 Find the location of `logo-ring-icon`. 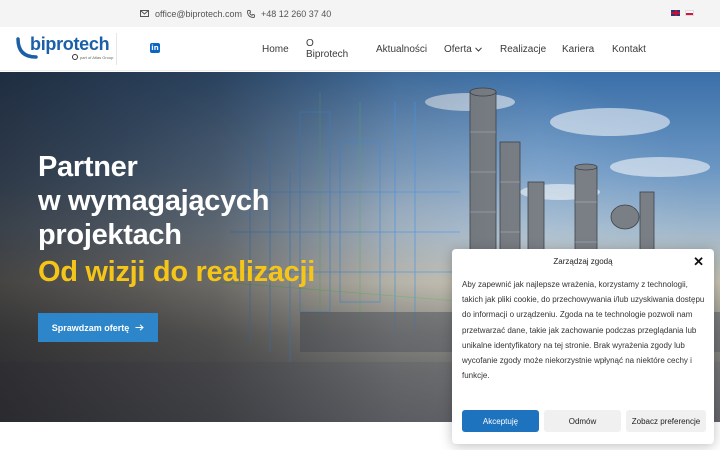

logo-ring-icon is located at coordinates (75, 57).